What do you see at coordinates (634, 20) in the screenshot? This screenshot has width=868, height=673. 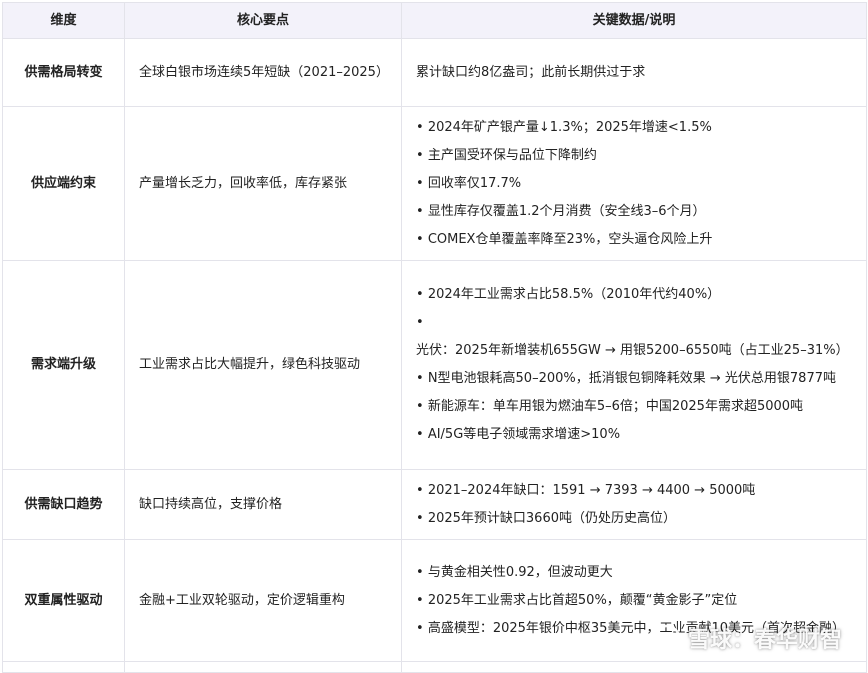 I see `header-key-data: 关键数据/说明` at bounding box center [634, 20].